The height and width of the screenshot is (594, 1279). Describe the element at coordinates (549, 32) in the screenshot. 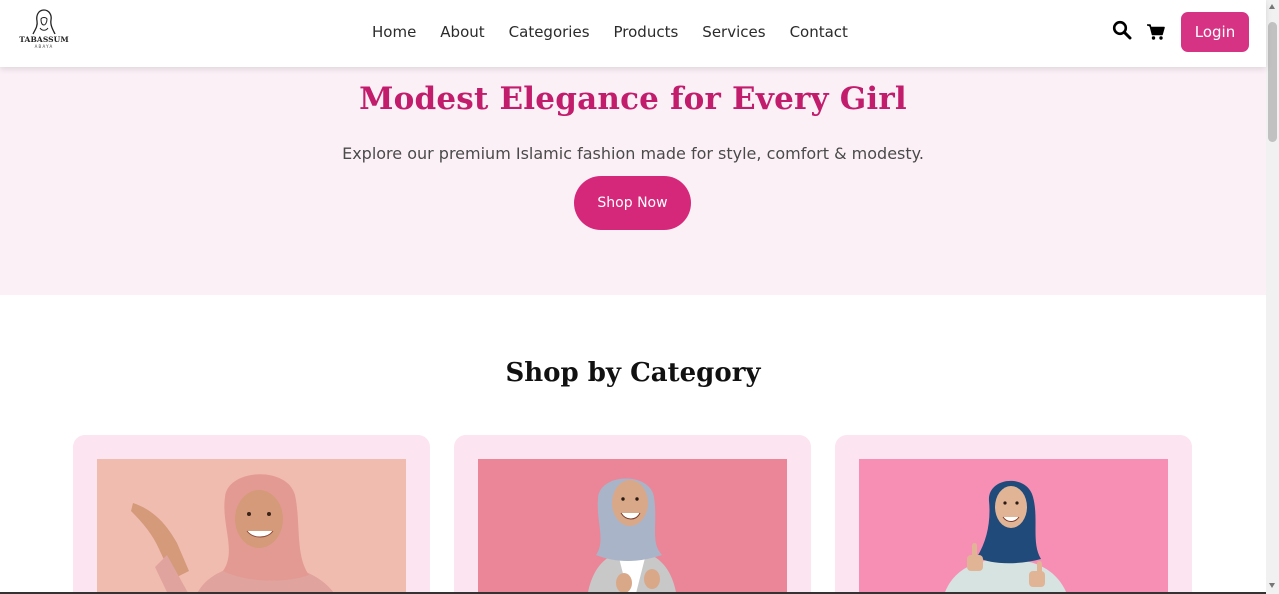

I see `nav-categories: Categories` at that location.